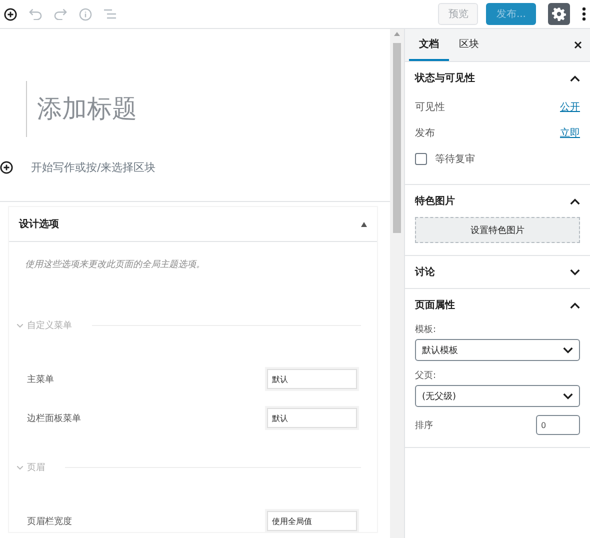 Image resolution: width=590 pixels, height=538 pixels. Describe the element at coordinates (36, 468) in the screenshot. I see `section-heading: 页眉` at that location.